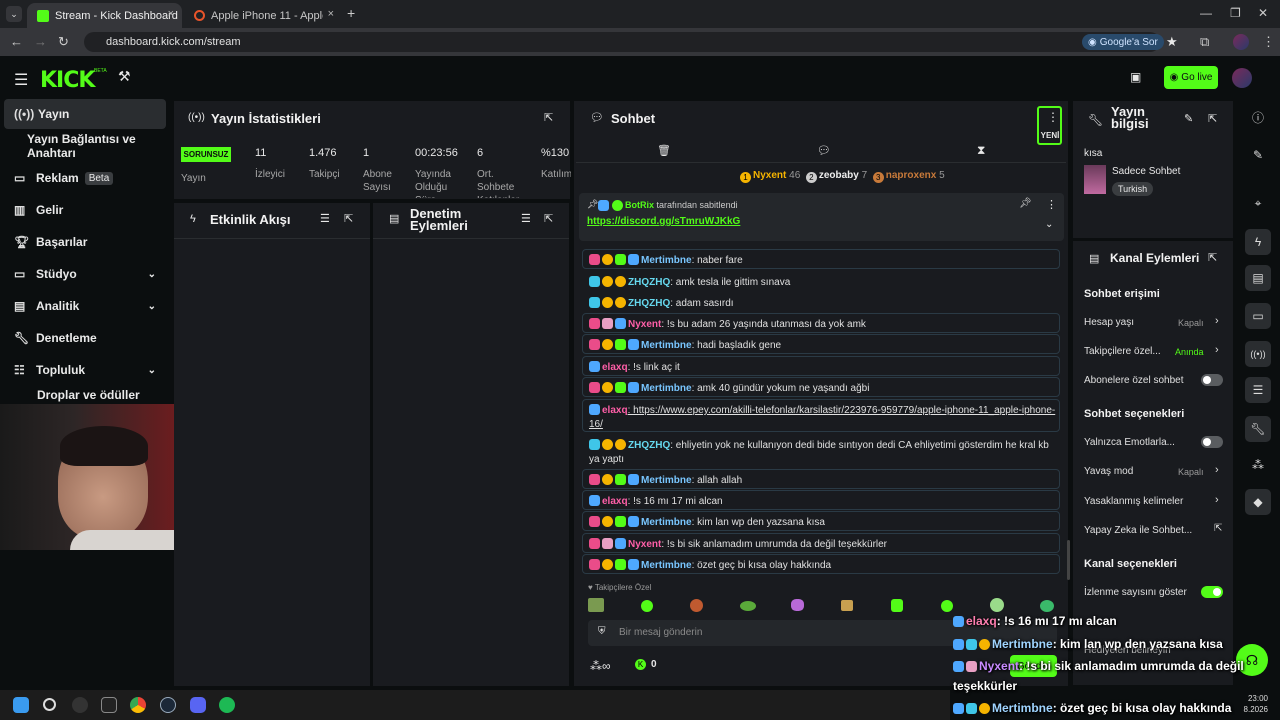  What do you see at coordinates (821, 281) in the screenshot?
I see `chat-message: ZHQZHQ: amk tesla ile gittim sınava` at bounding box center [821, 281].